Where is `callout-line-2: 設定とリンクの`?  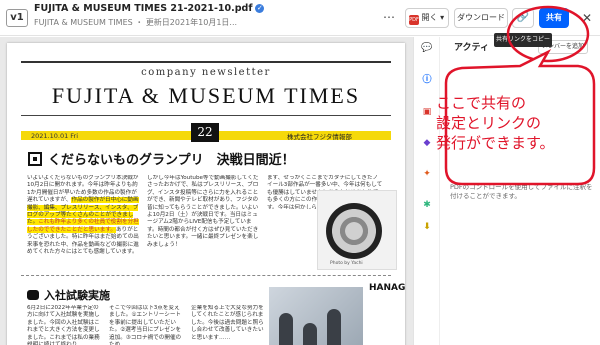 callout-line-2: 設定とリンクの is located at coordinates (489, 123).